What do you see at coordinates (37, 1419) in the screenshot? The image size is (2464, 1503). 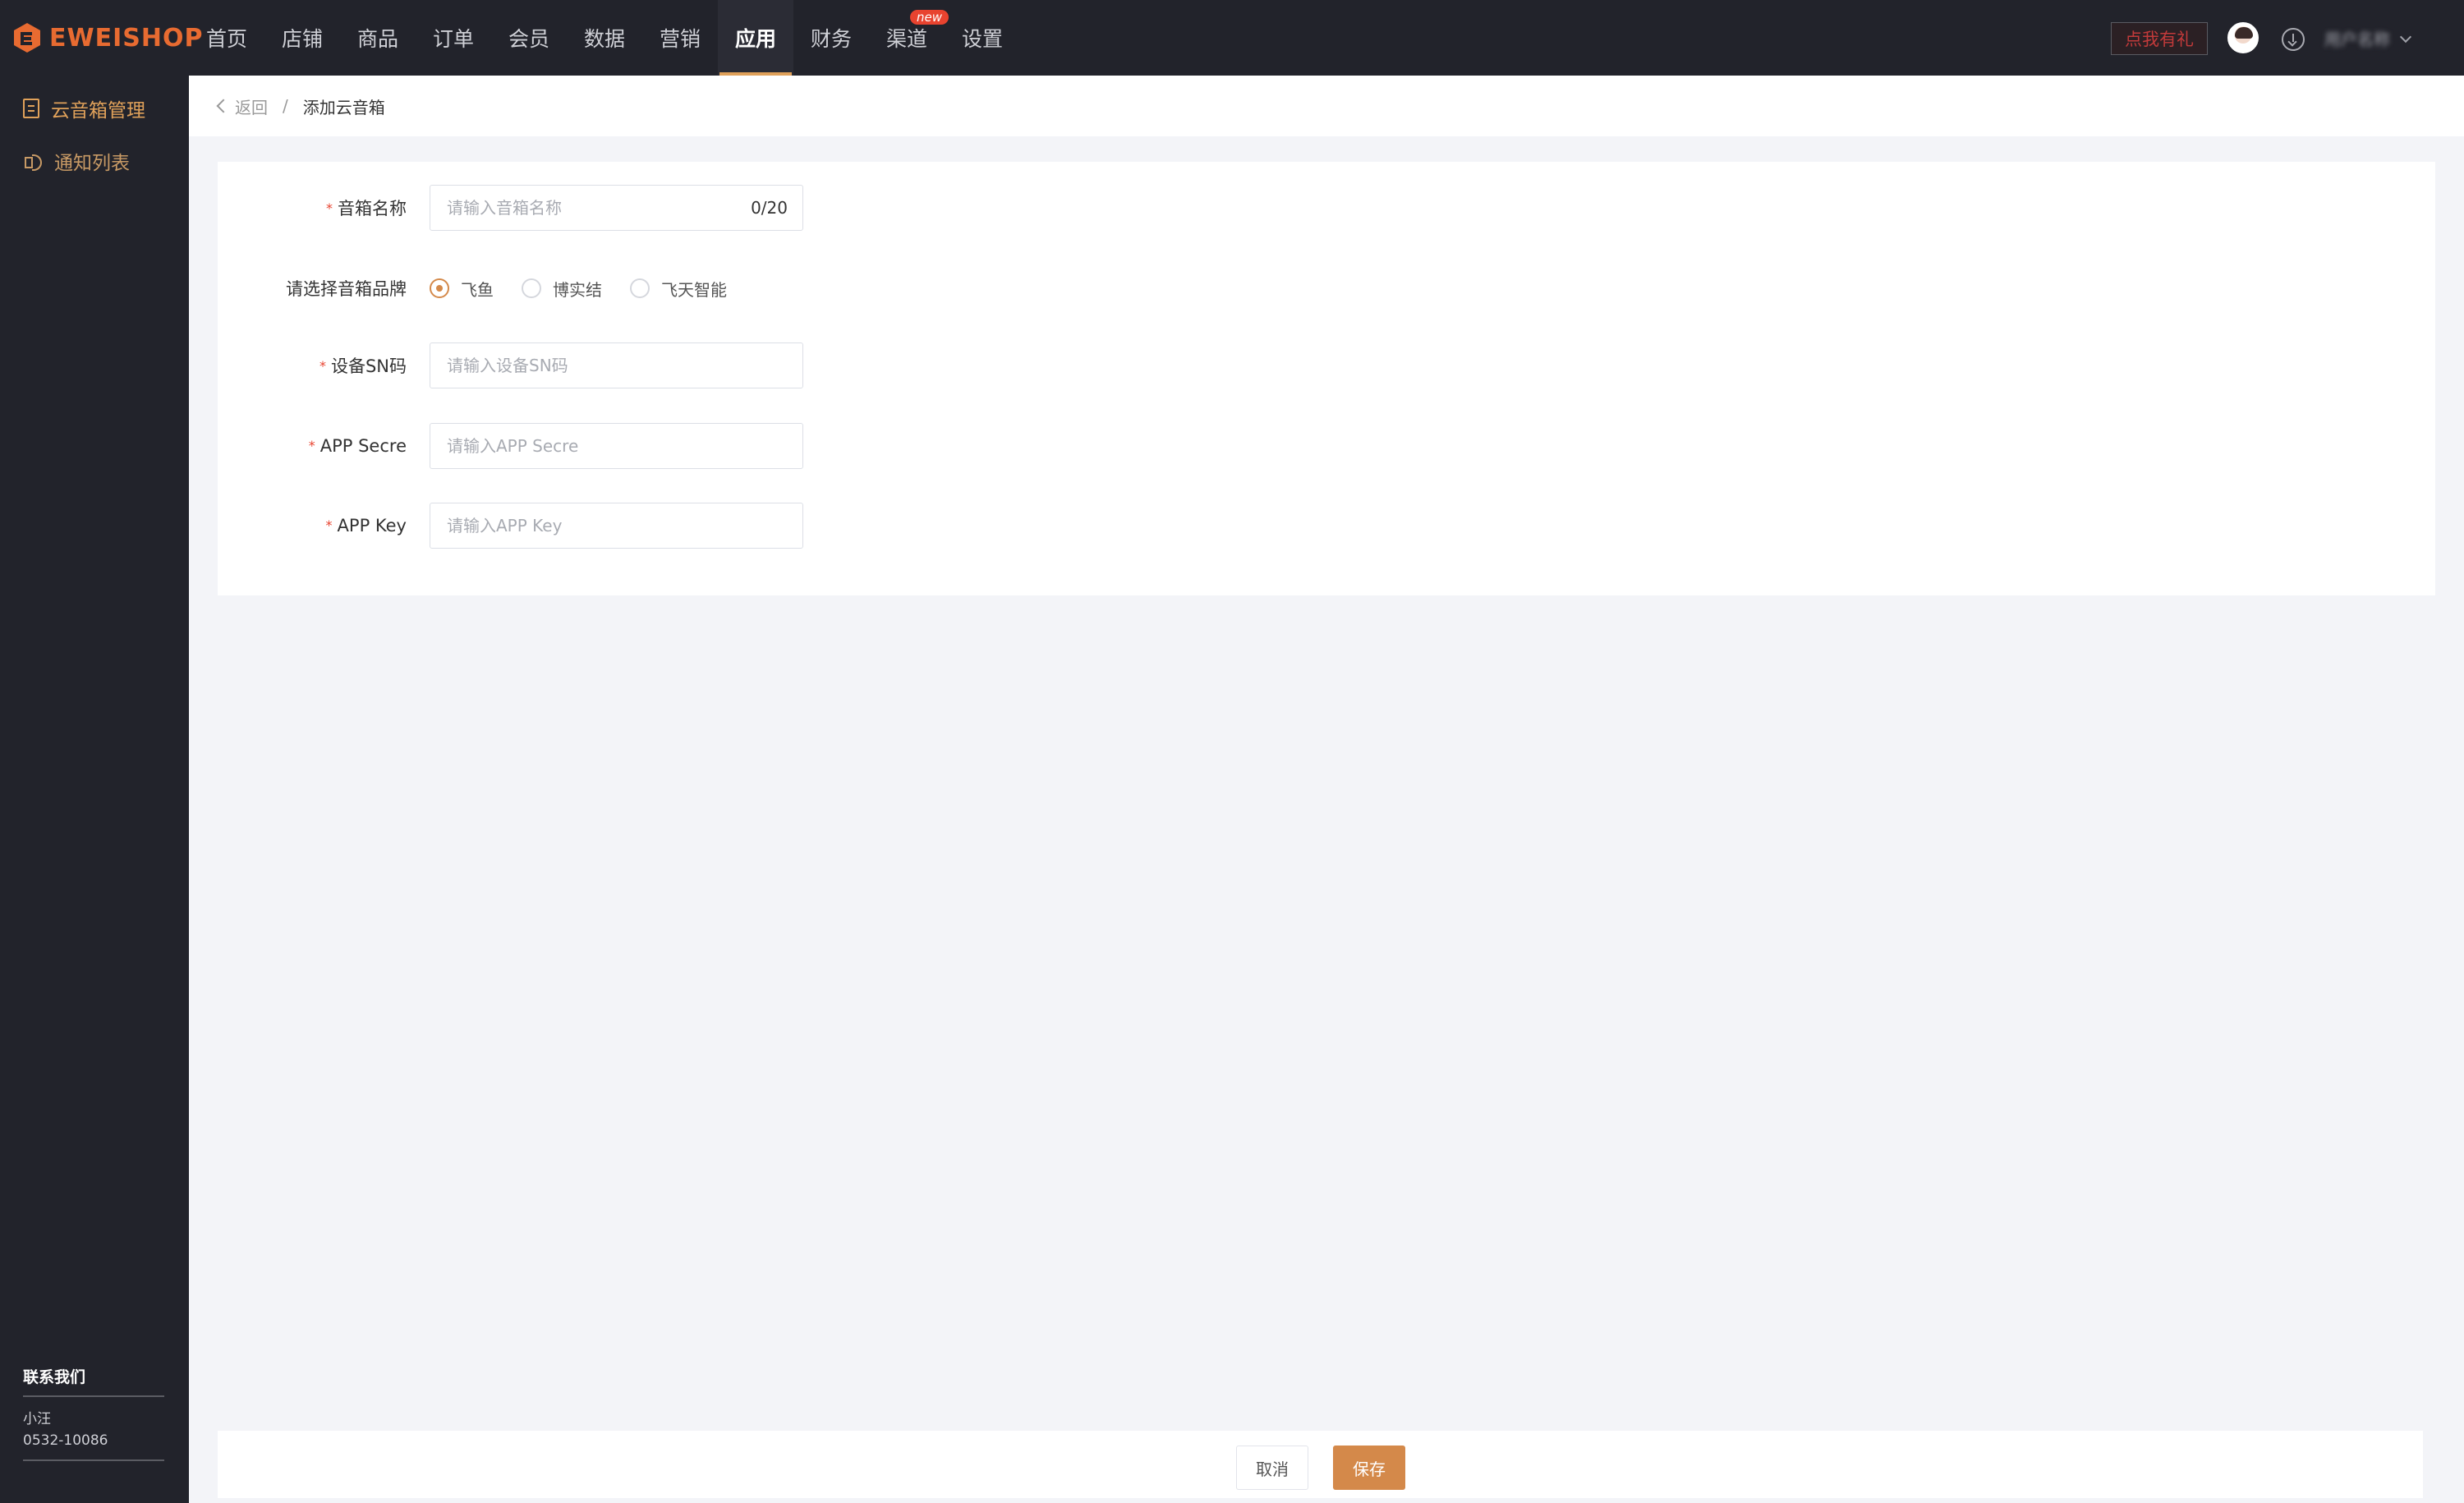 I see `contact-name: 小汪` at bounding box center [37, 1419].